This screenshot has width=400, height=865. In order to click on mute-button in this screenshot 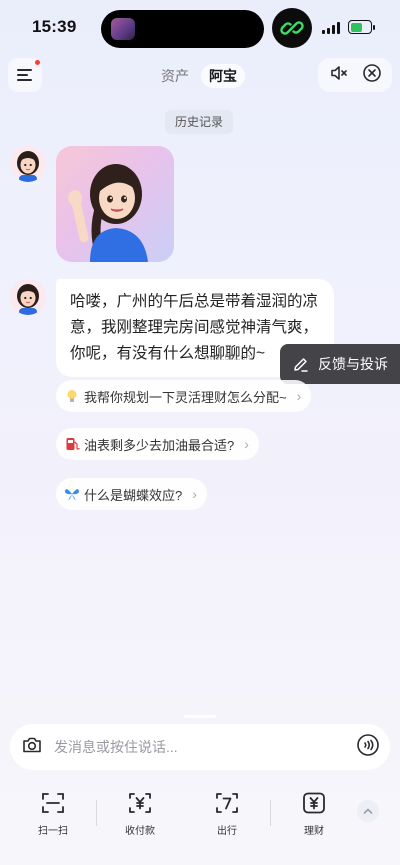, I will do `click(339, 75)`.